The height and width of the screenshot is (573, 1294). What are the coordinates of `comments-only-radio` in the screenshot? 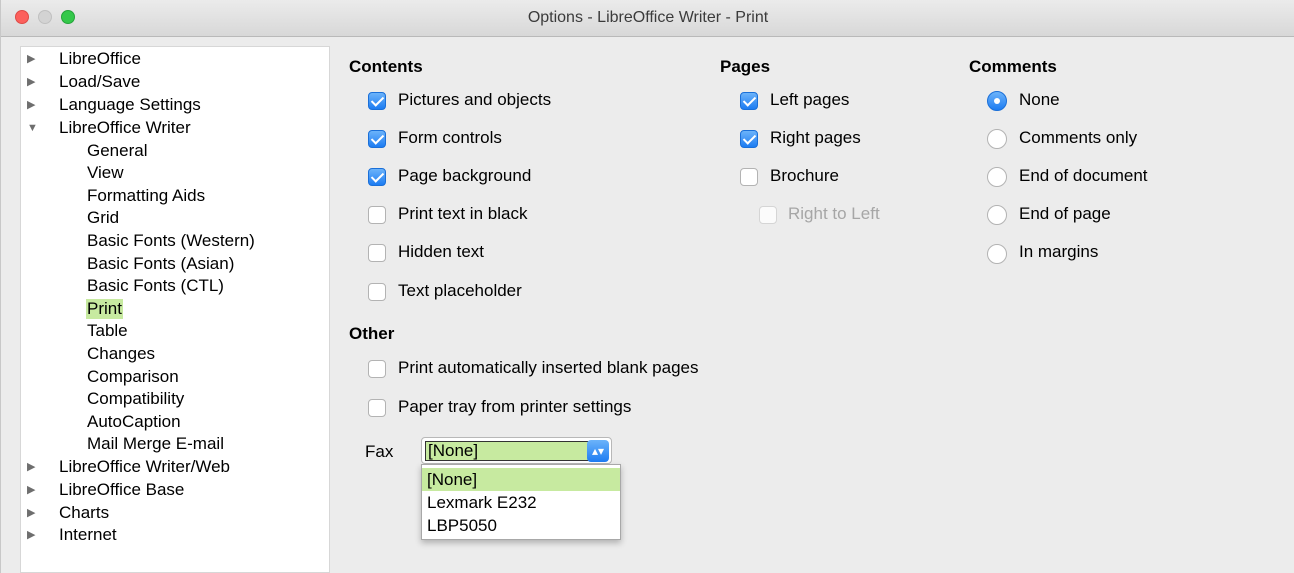 It's located at (997, 139).